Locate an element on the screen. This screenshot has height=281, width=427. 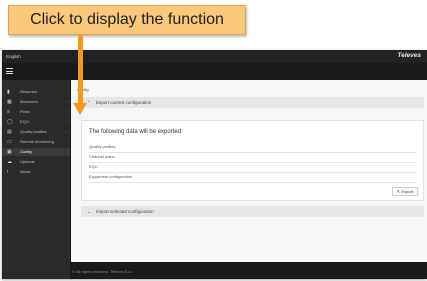
export-button: ⇱ Export is located at coordinates (405, 191).